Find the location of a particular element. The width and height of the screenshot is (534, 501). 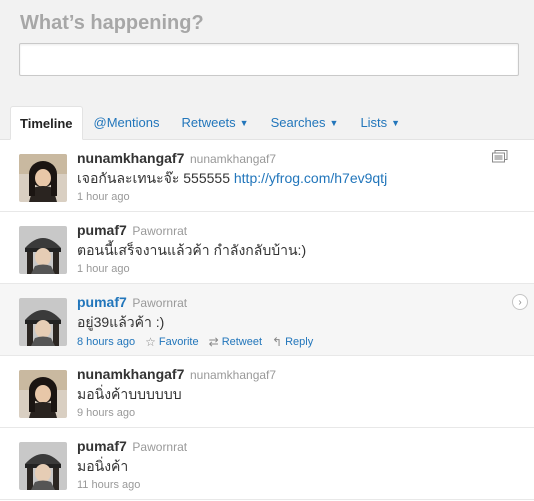

tweet-text: ตอนนี้เสร็จงานแล้วค้า กำลังกลับบ้าน:) is located at coordinates (192, 250).